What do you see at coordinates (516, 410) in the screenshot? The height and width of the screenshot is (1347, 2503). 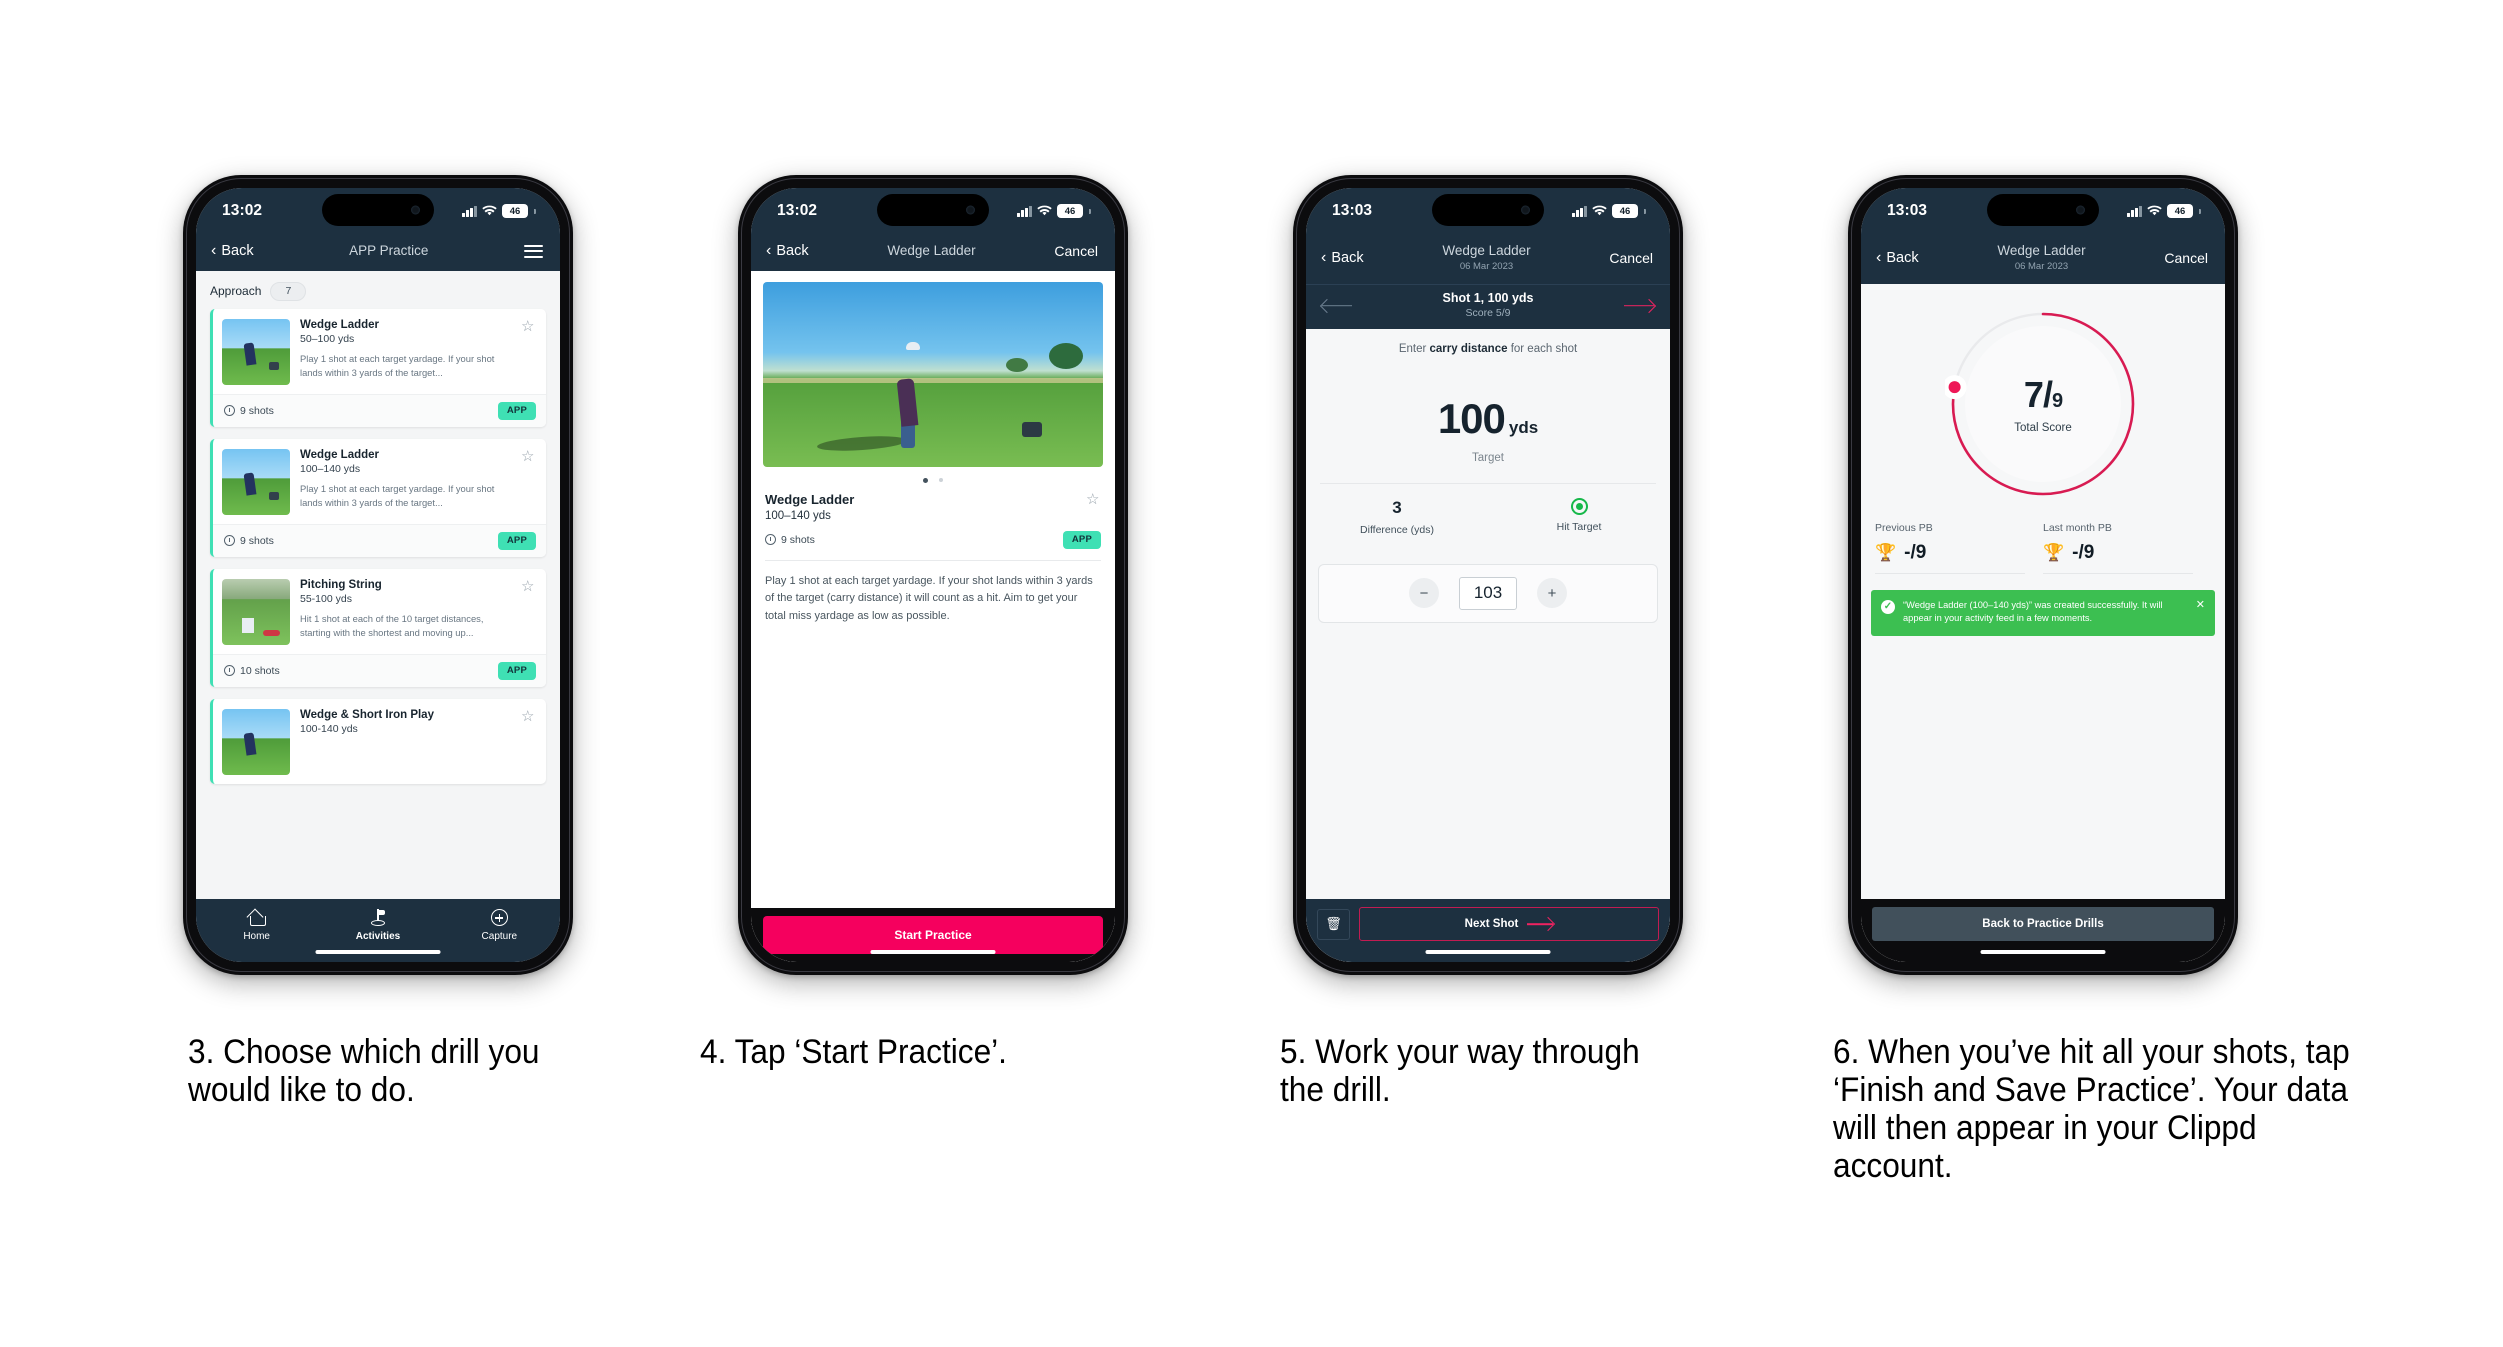 I see `category-badge: APP` at bounding box center [516, 410].